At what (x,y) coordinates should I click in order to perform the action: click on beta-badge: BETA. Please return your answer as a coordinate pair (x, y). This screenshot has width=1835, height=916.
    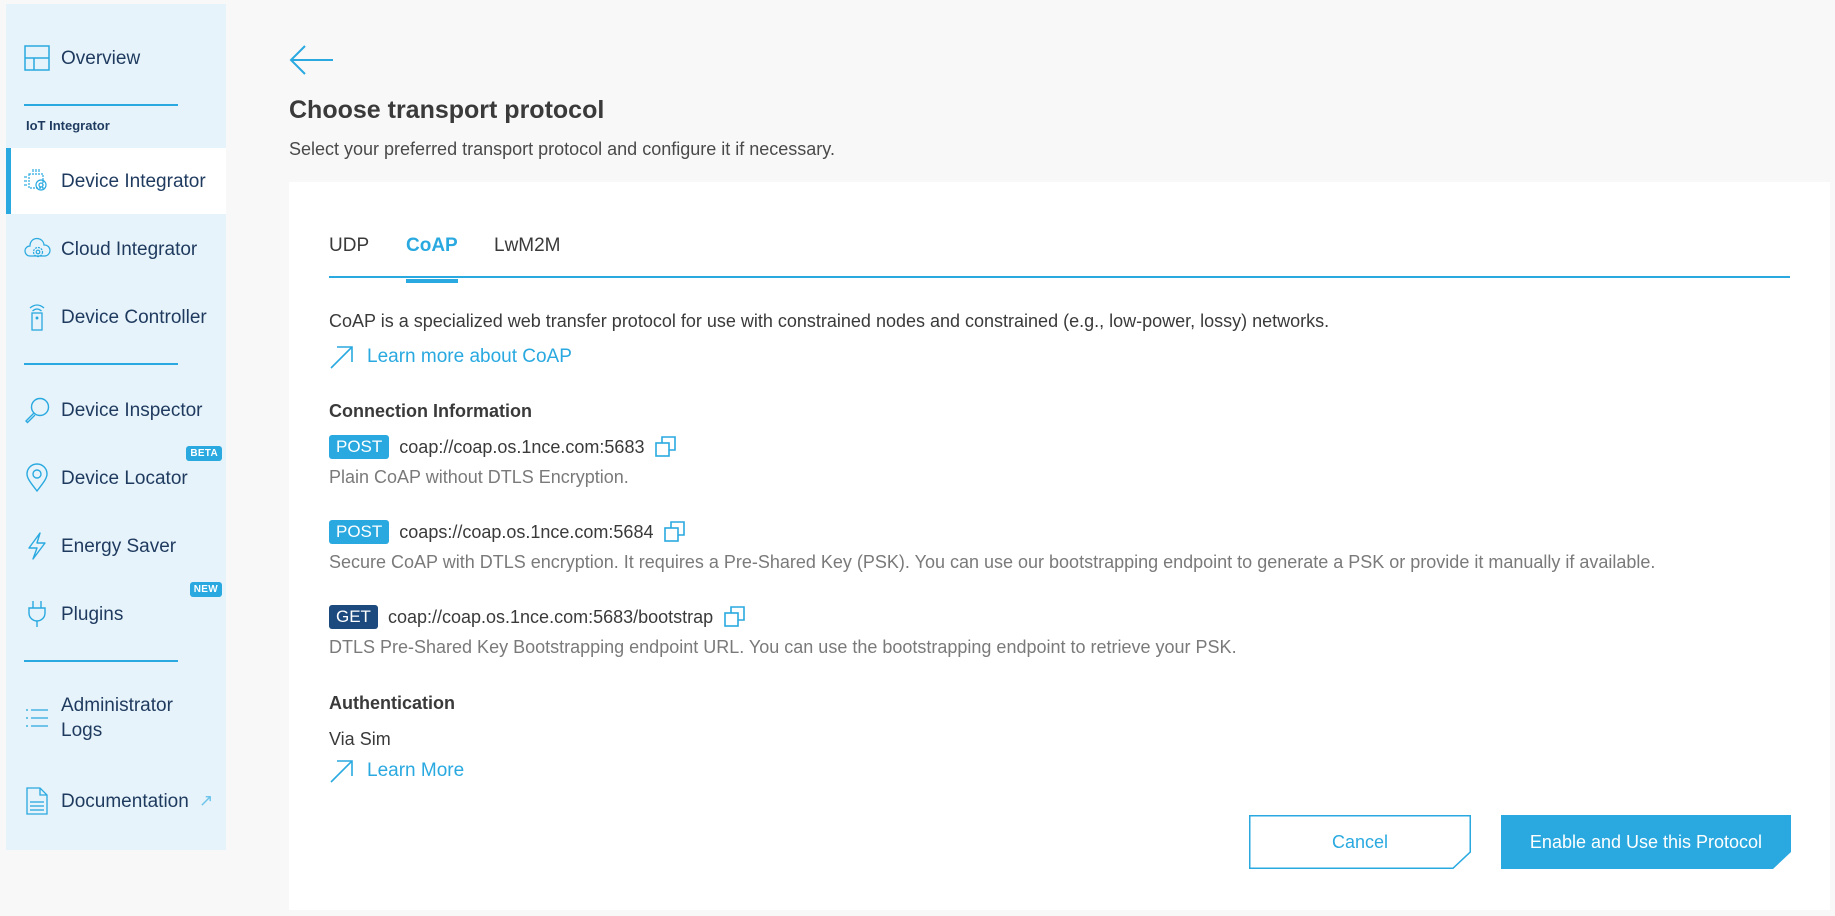
    Looking at the image, I should click on (204, 453).